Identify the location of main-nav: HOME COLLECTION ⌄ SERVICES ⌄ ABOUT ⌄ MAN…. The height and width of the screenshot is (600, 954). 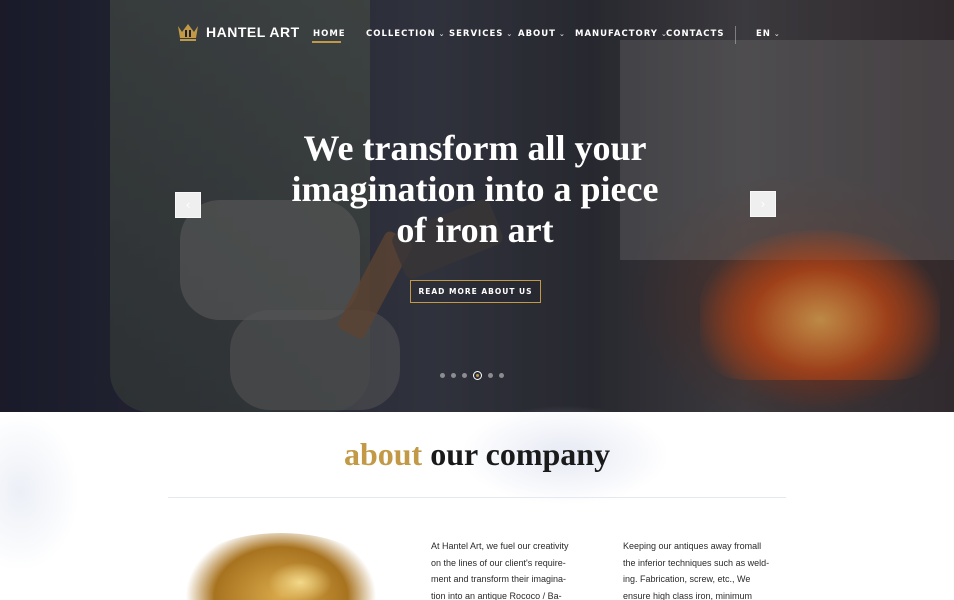
(477, 36).